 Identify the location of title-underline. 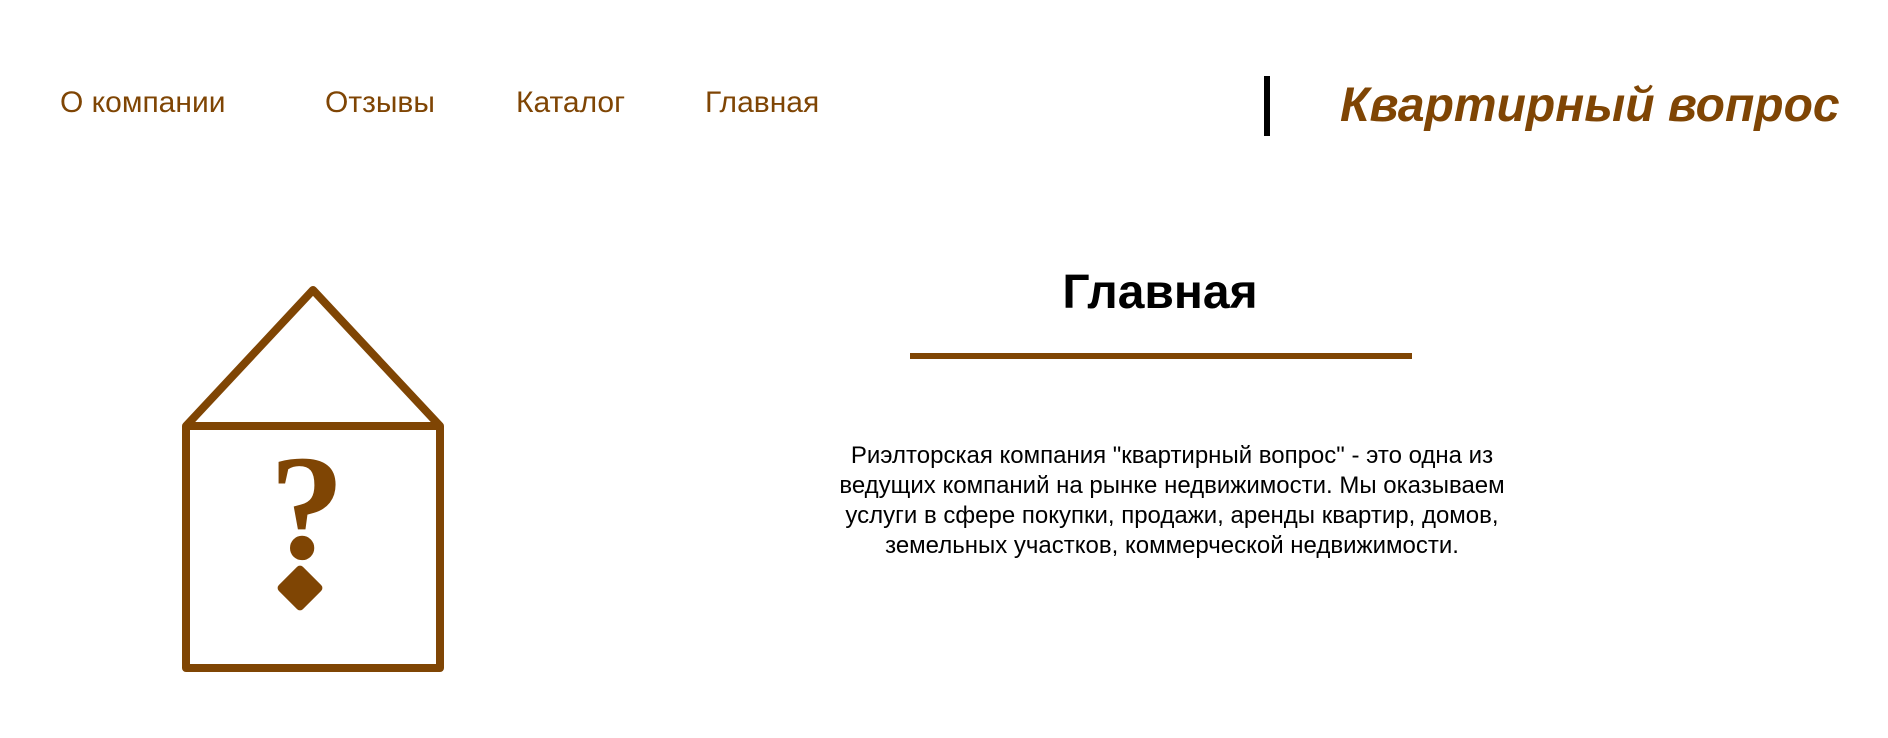
(1161, 356).